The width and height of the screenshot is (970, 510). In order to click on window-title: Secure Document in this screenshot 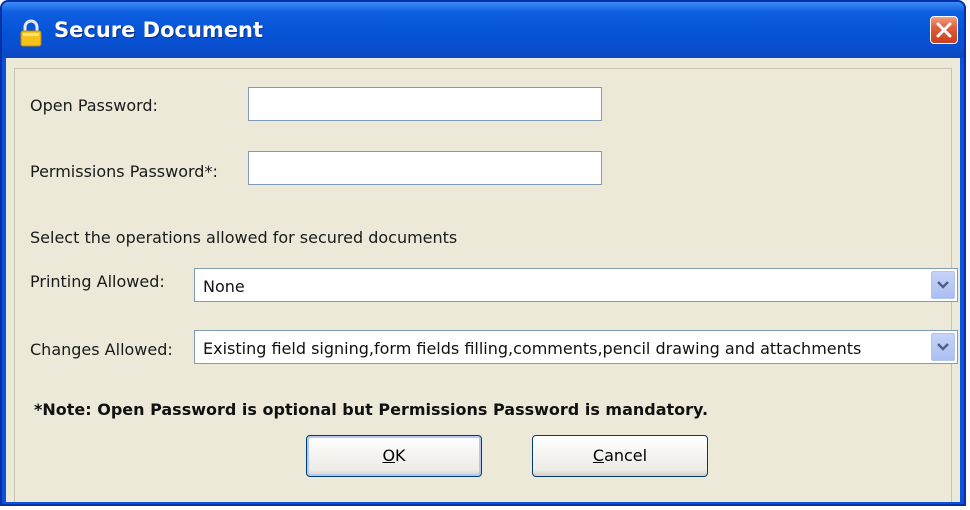, I will do `click(159, 30)`.